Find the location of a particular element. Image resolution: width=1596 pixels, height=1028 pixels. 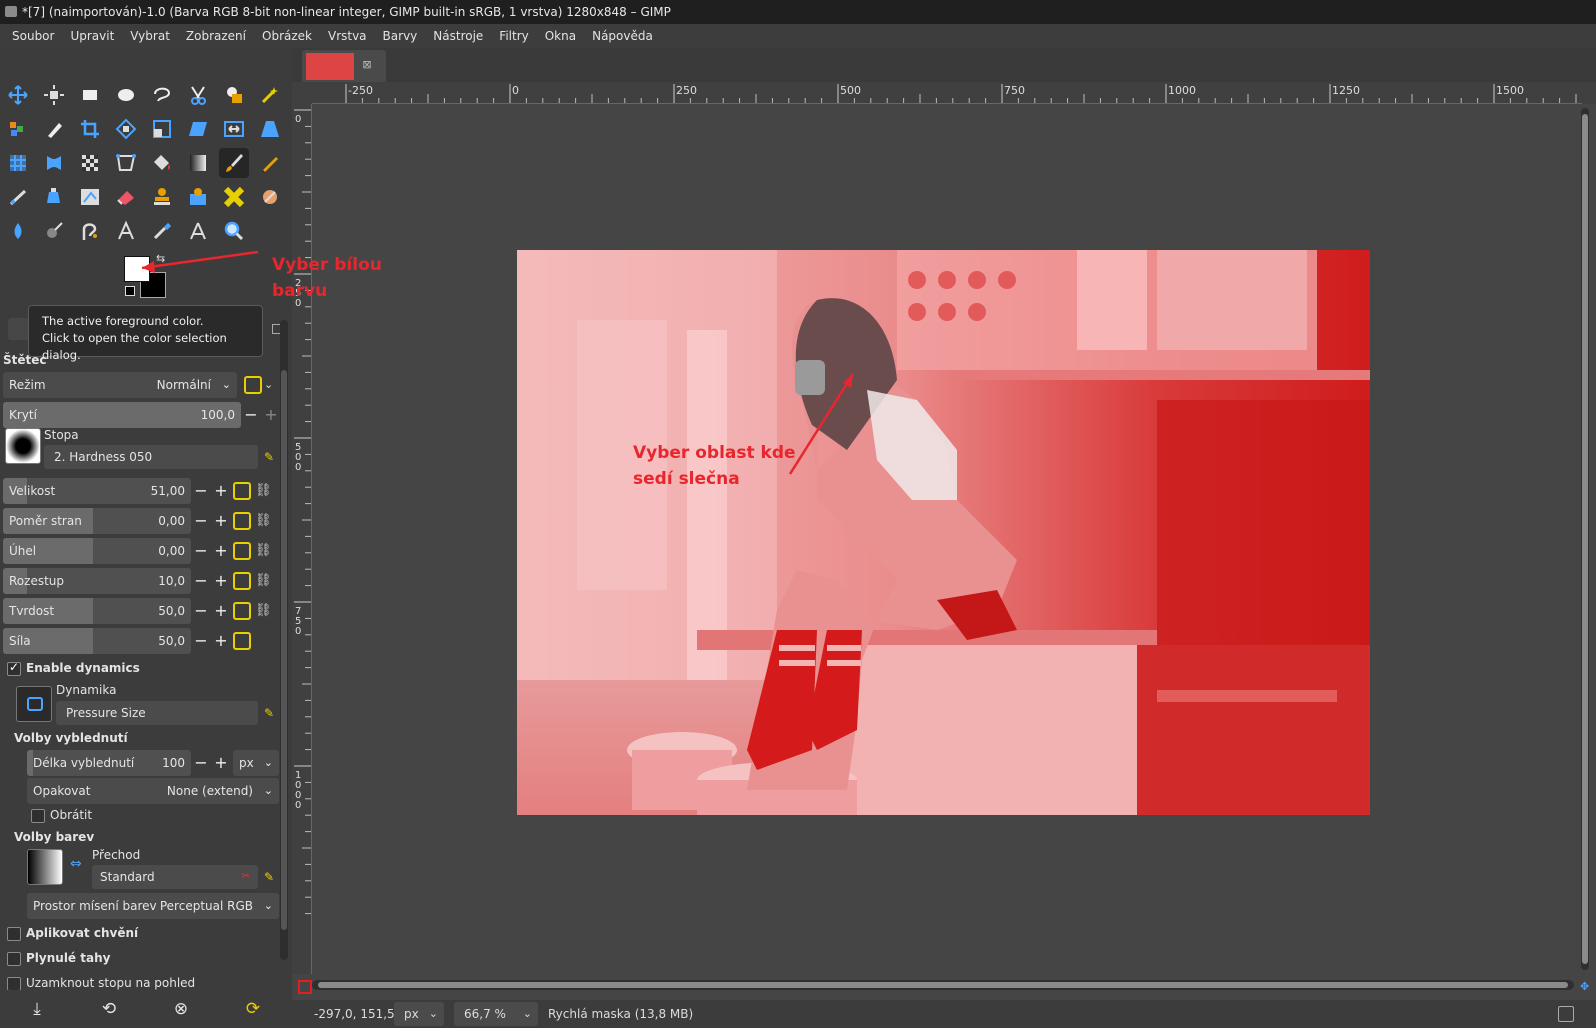

airbrush-tool-icon is located at coordinates (18, 197).